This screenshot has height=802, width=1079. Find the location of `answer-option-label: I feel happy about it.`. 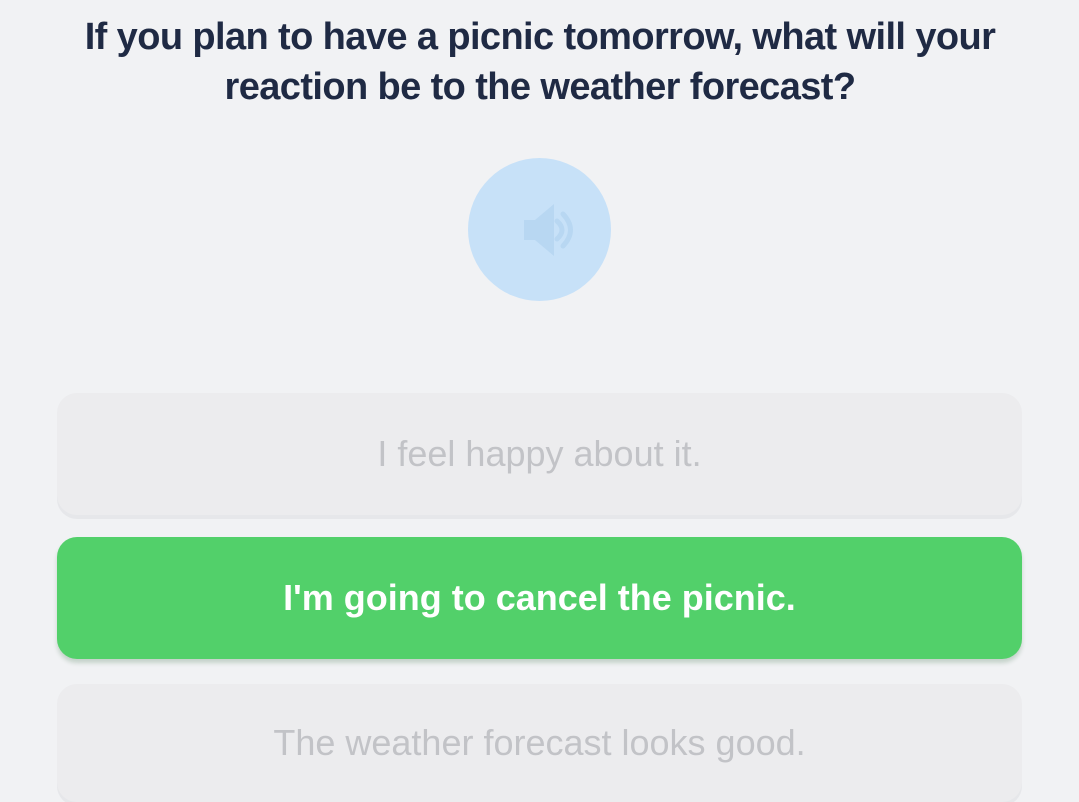

answer-option-label: I feel happy about it. is located at coordinates (539, 453).